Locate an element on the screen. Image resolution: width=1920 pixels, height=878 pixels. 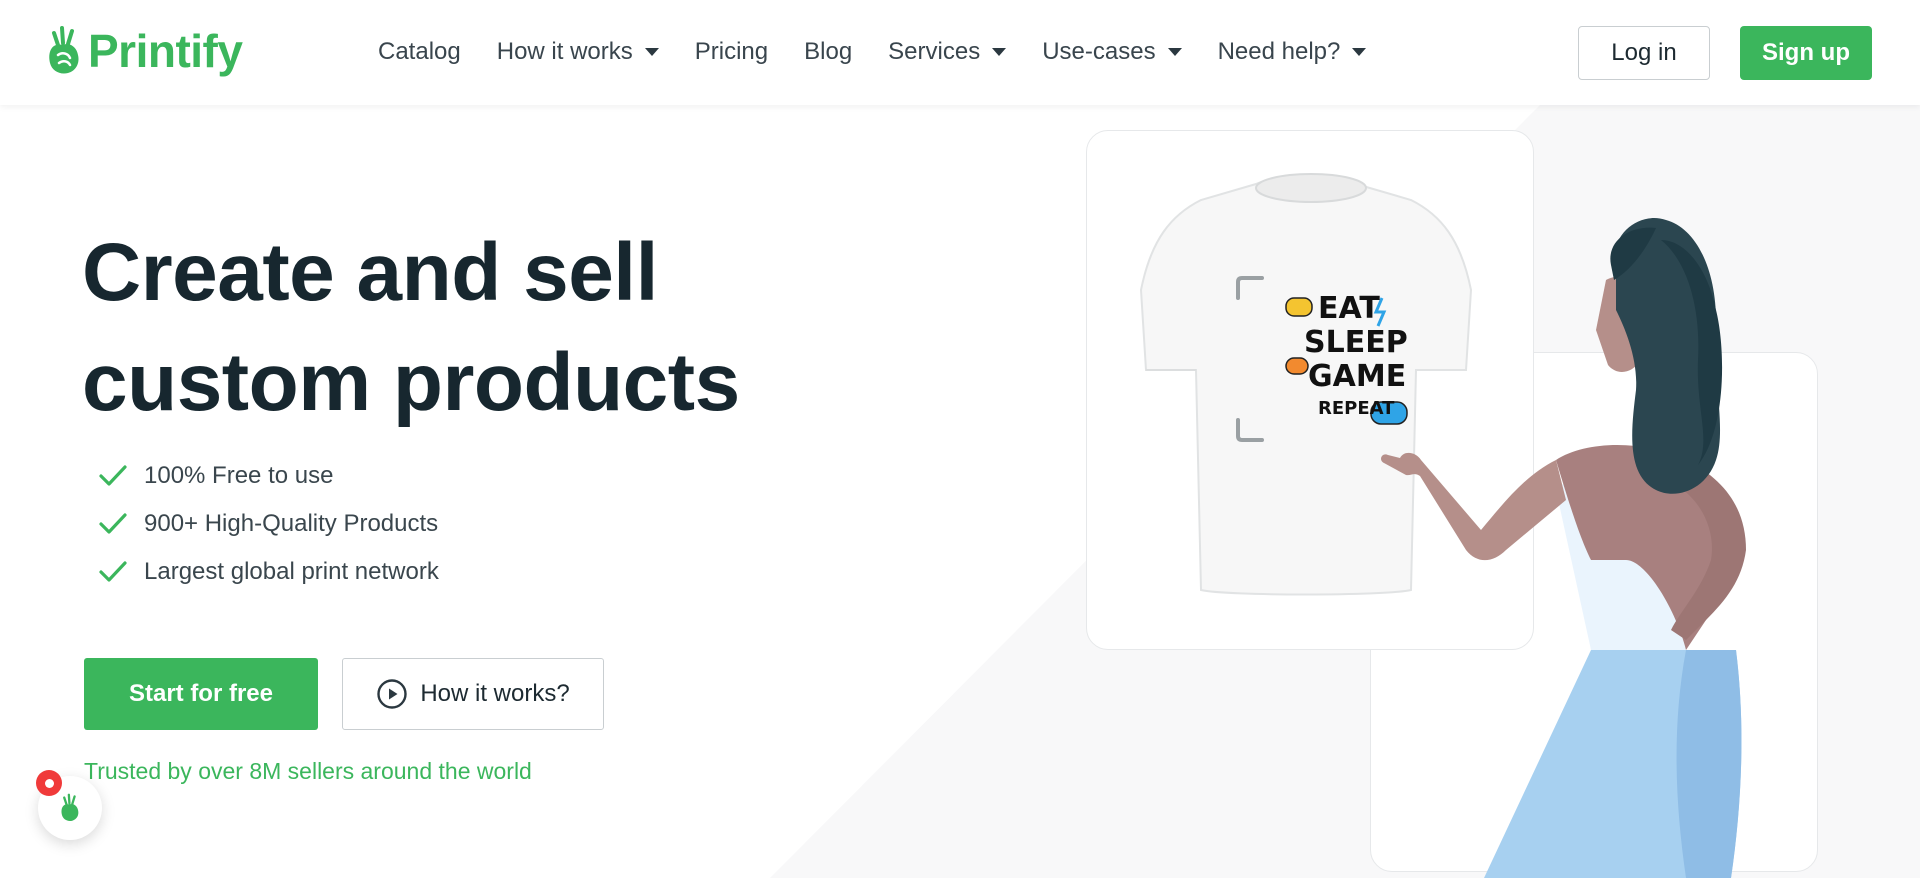
tshirt-graphic-text: SLEEP is located at coordinates (1356, 342).